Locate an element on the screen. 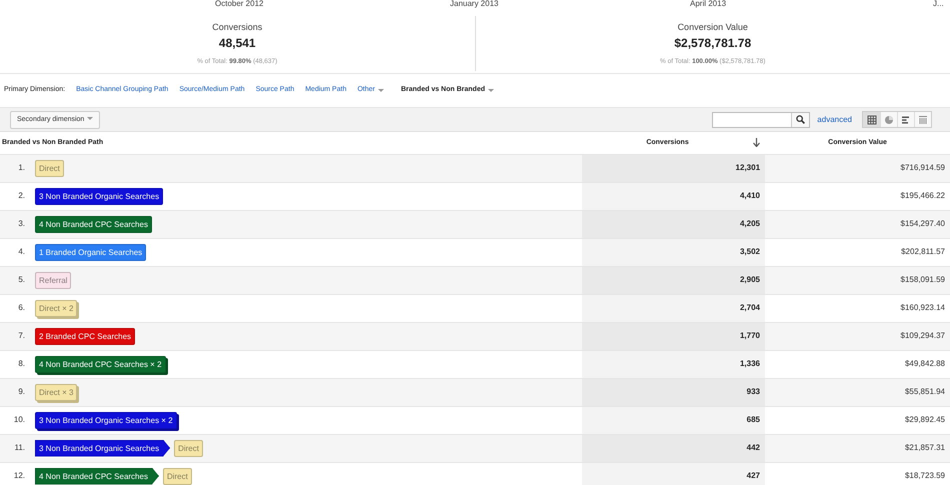 The height and width of the screenshot is (485, 950). column-bars-icon is located at coordinates (923, 119).